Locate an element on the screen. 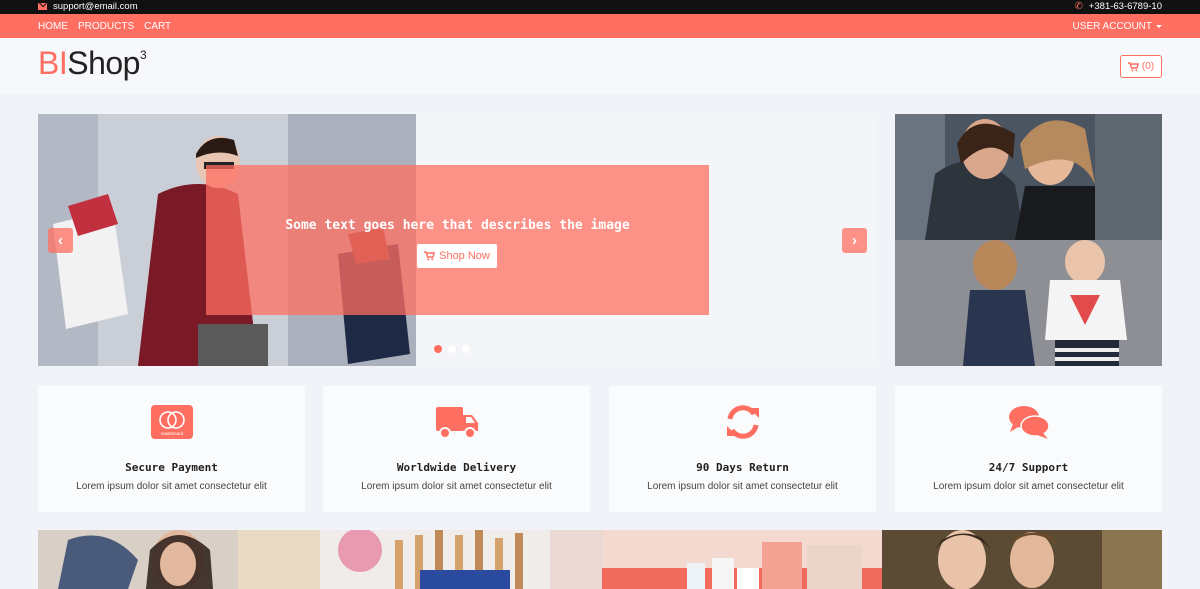  feature-title: Secure Payment is located at coordinates (171, 467).